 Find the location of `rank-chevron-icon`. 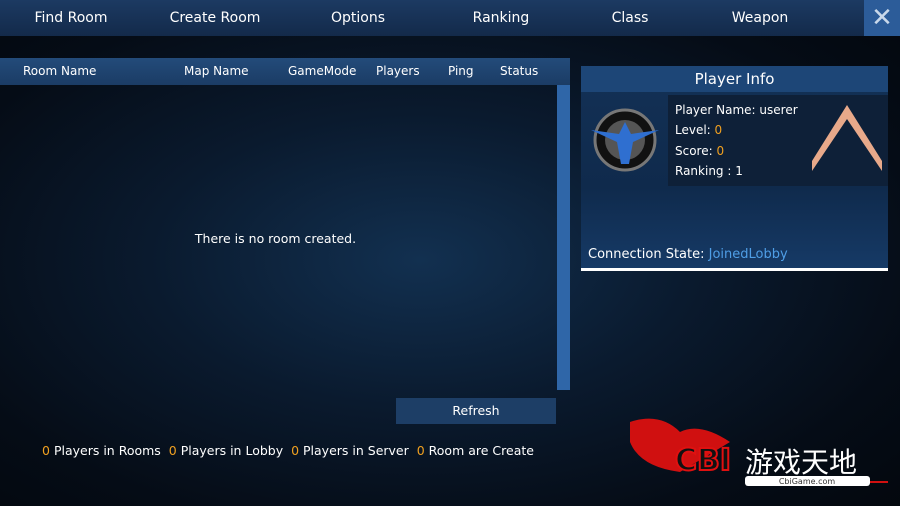

rank-chevron-icon is located at coordinates (847, 138).